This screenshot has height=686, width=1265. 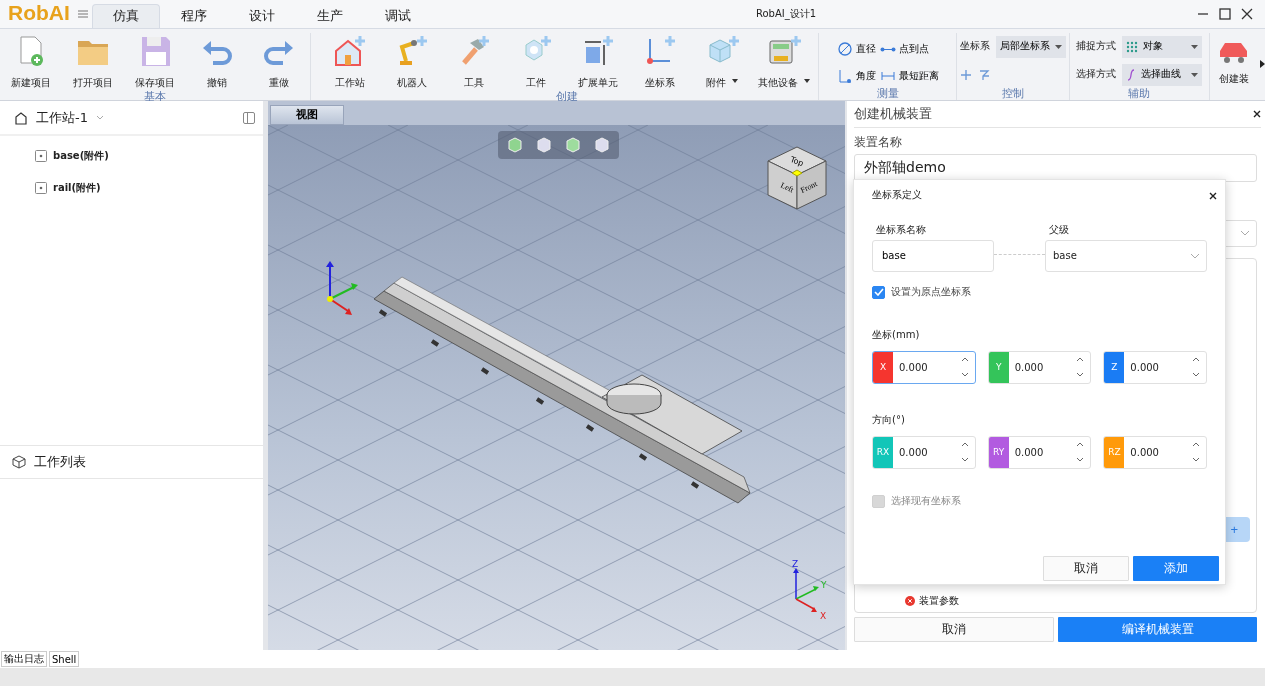 I want to click on add-button: 添加, so click(x=1176, y=568).